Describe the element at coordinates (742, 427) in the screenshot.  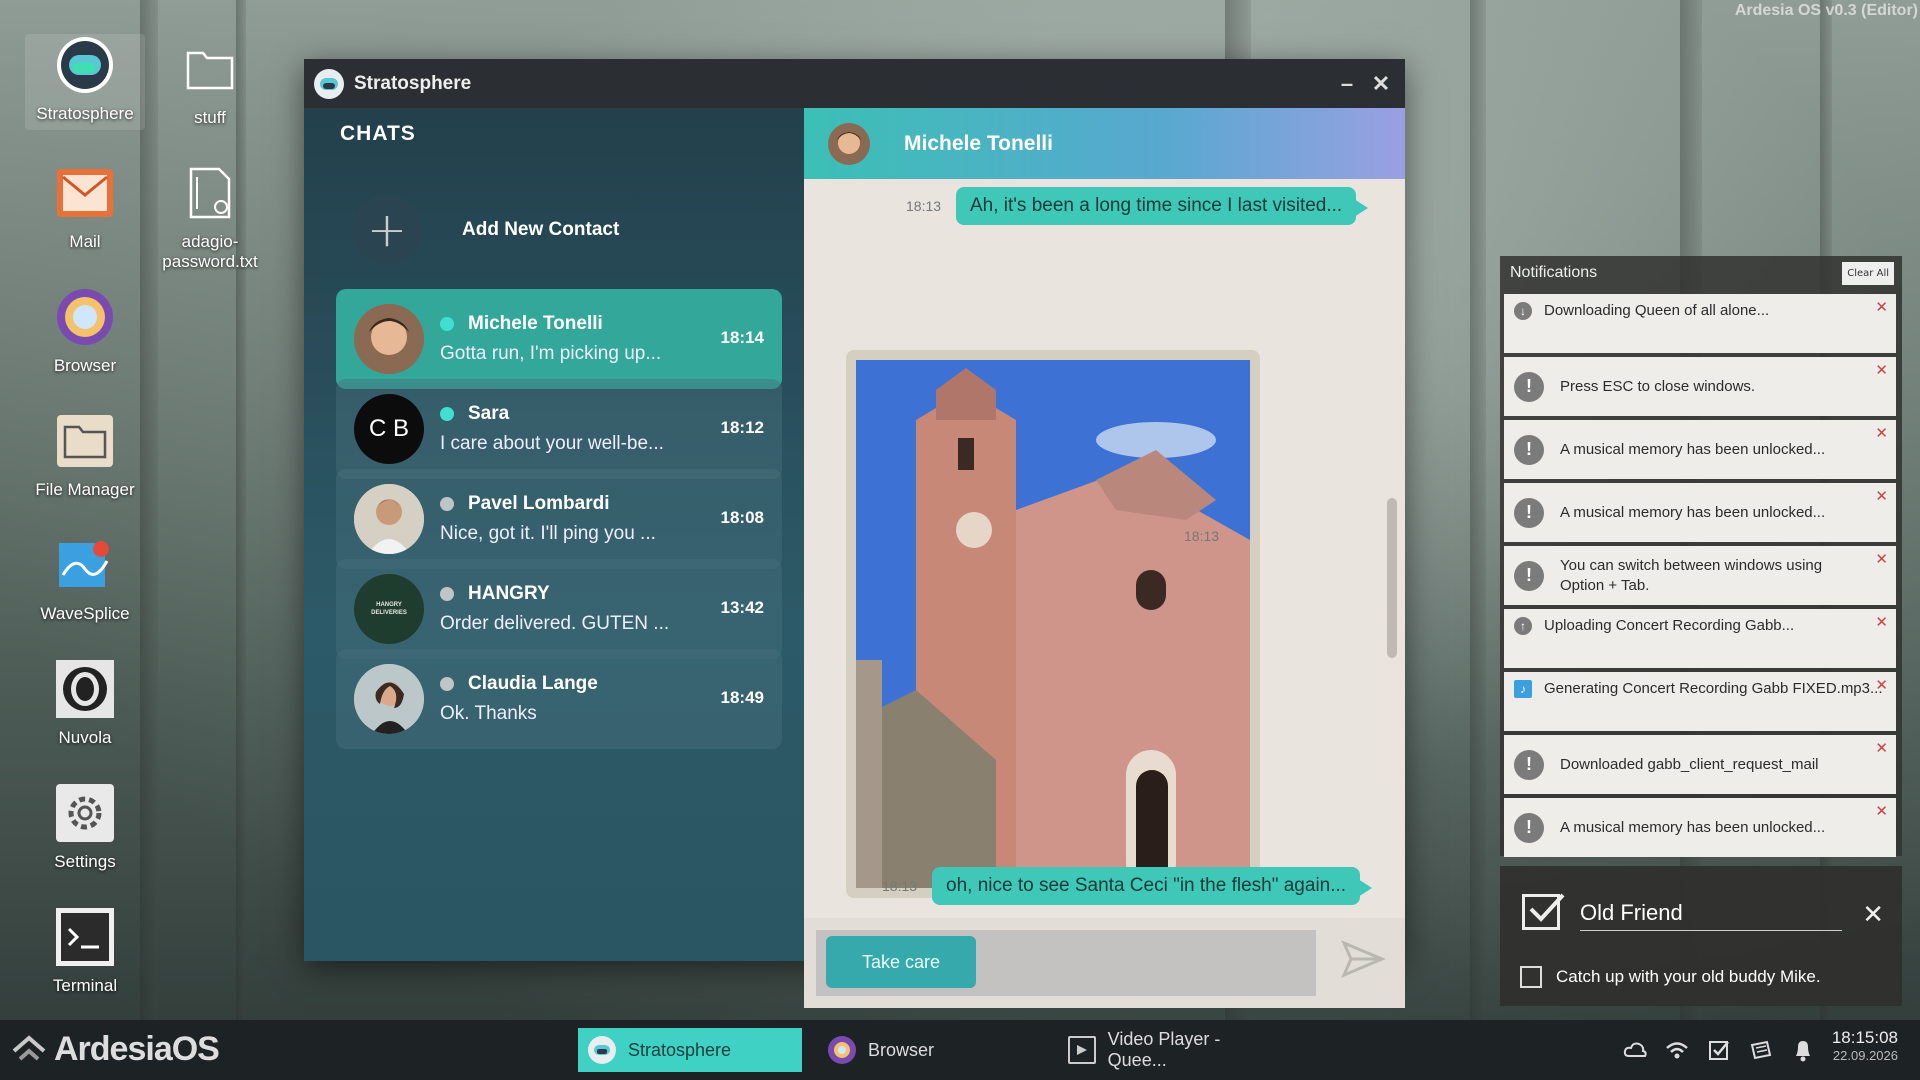
I see `contact-time: 18:12` at that location.